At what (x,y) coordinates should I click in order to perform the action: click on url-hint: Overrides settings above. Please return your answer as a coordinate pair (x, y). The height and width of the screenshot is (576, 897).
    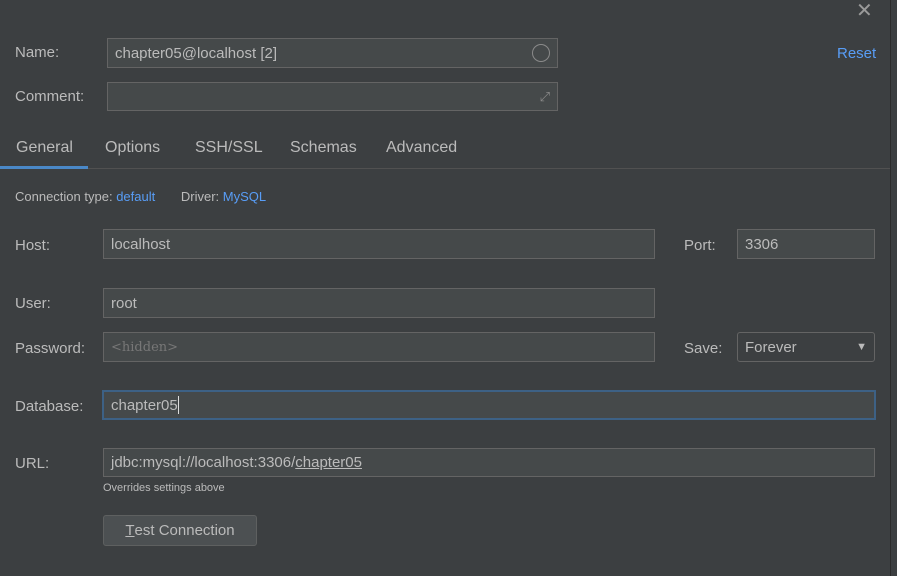
    Looking at the image, I should click on (164, 488).